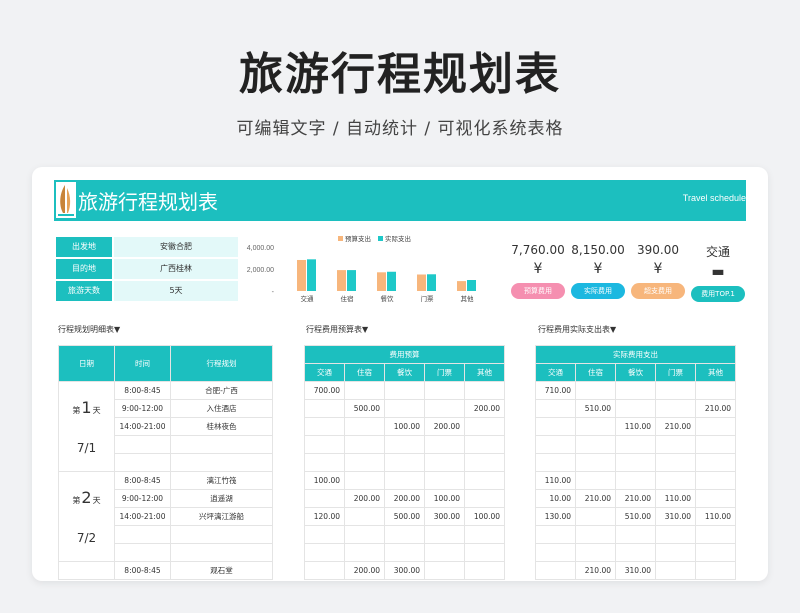 The height and width of the screenshot is (613, 800). What do you see at coordinates (555, 516) in the screenshot?
I see `amount-cell: 130.00` at bounding box center [555, 516].